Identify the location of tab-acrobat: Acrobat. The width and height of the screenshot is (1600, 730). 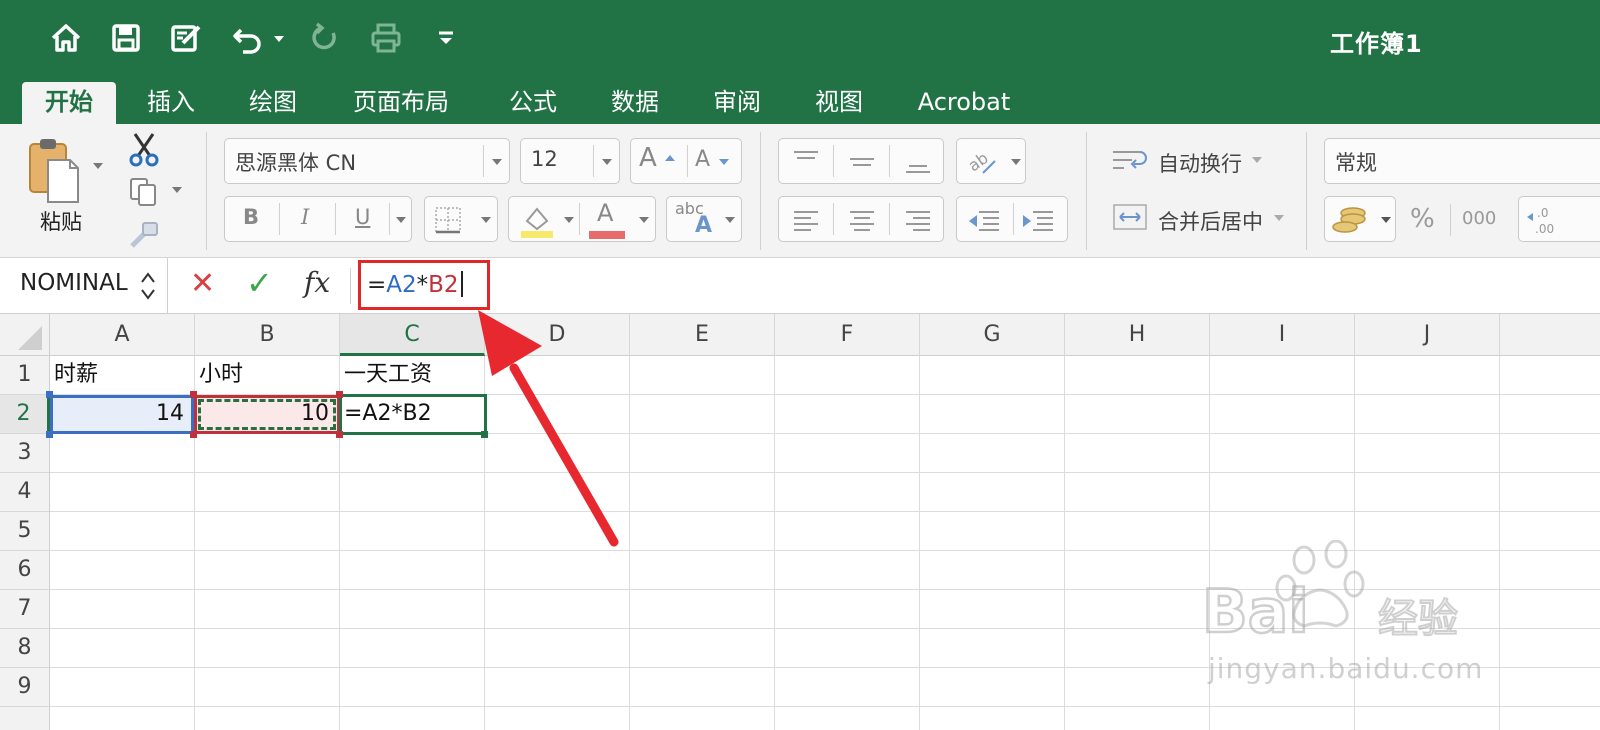
(964, 103).